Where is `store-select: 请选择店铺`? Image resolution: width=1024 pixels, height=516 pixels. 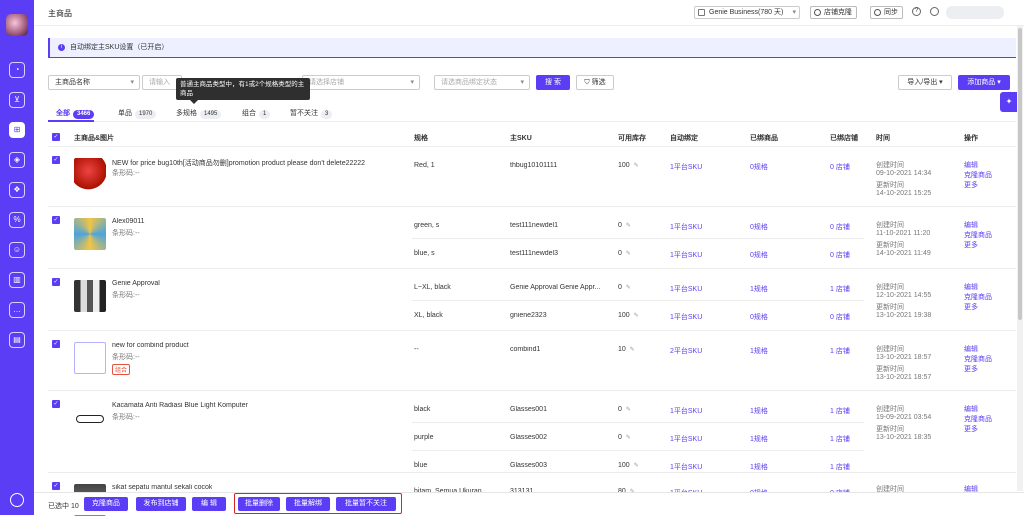
store-select: 请选择店铺 is located at coordinates (361, 82).